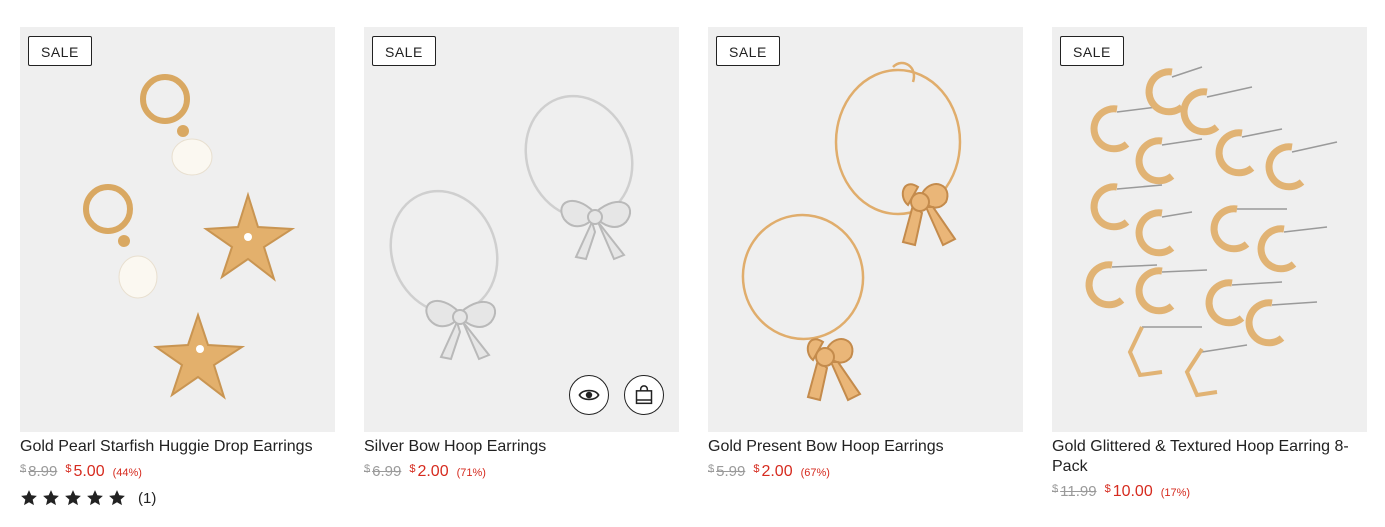 The width and height of the screenshot is (1385, 527). What do you see at coordinates (1175, 493) in the screenshot?
I see `discount-percent: (17%)` at bounding box center [1175, 493].